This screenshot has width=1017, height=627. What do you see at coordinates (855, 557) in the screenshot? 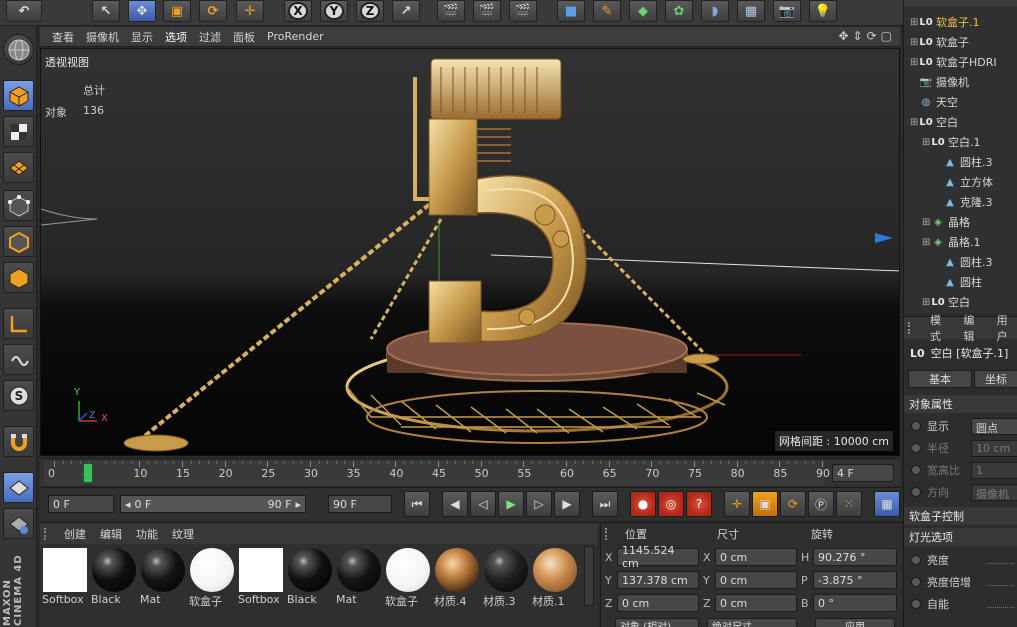
I see `rotation-field: 90.276 °` at bounding box center [855, 557].